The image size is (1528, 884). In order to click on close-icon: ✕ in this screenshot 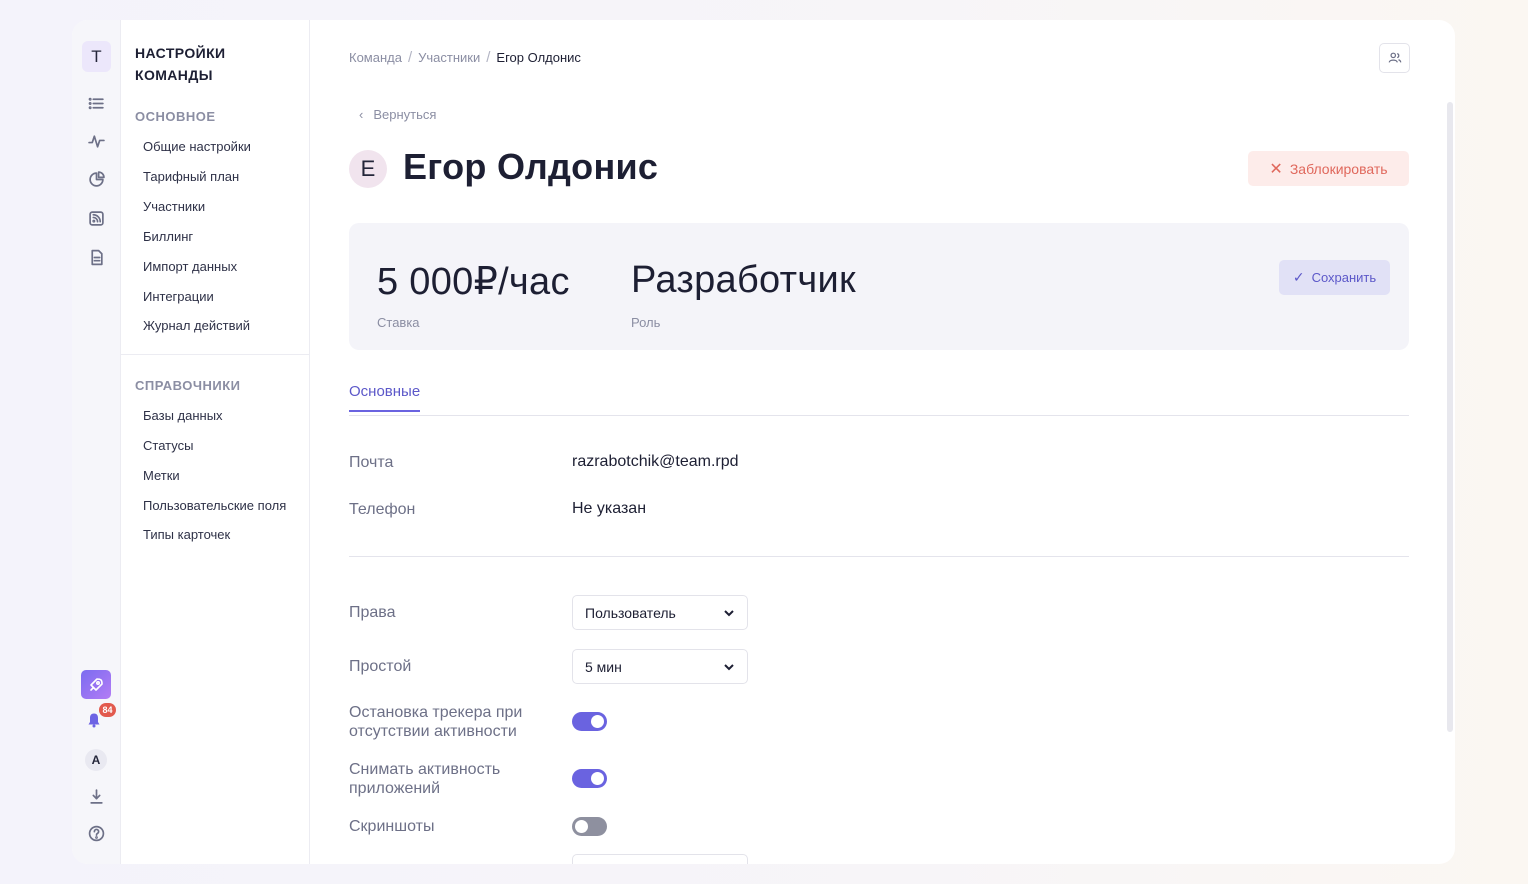, I will do `click(1276, 169)`.